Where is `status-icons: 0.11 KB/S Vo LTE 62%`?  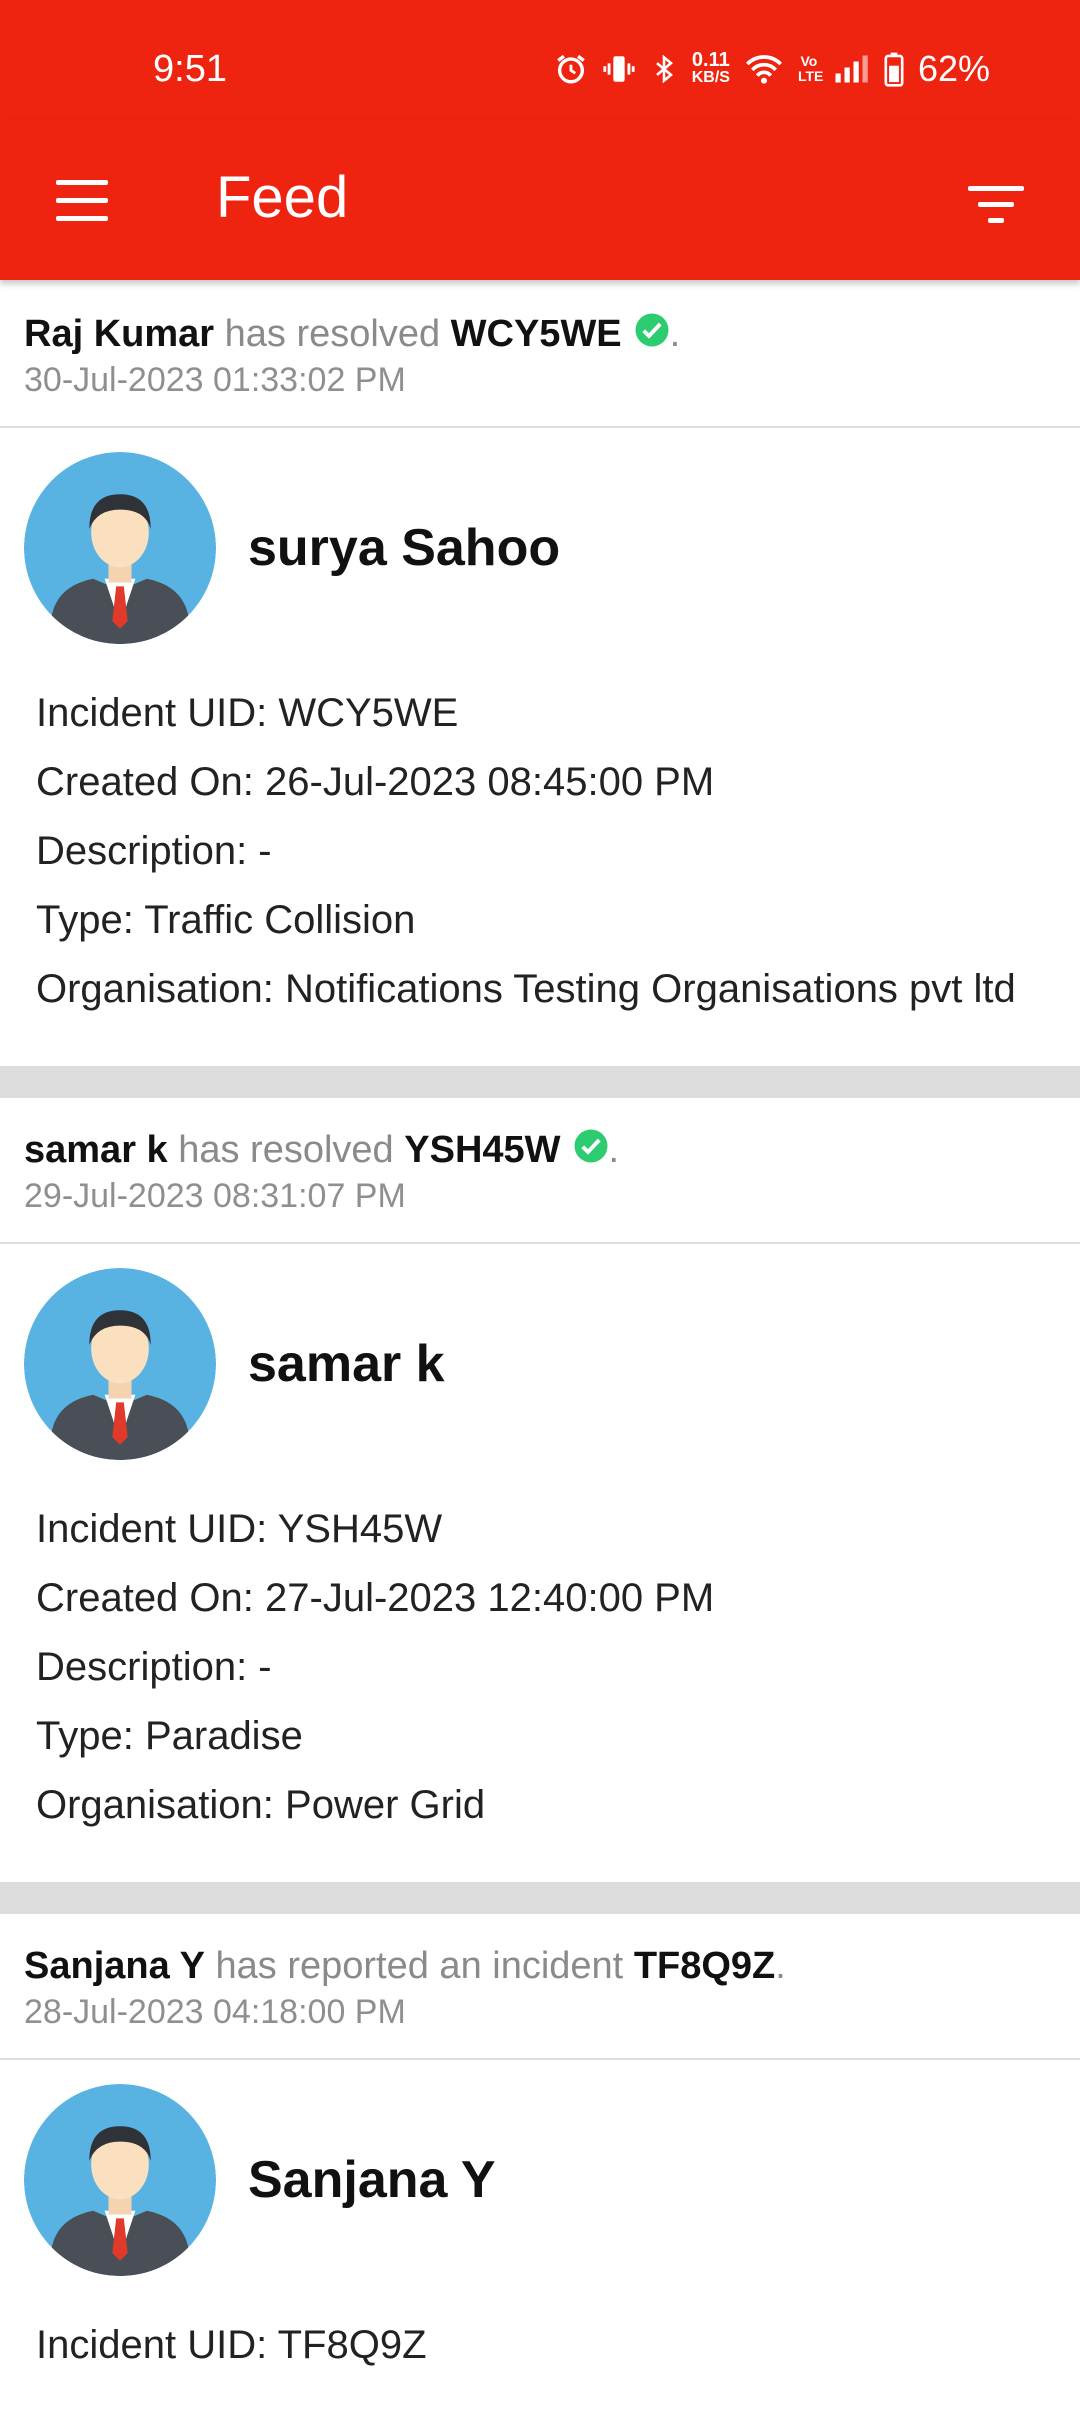 status-icons: 0.11 KB/S Vo LTE 62% is located at coordinates (772, 69).